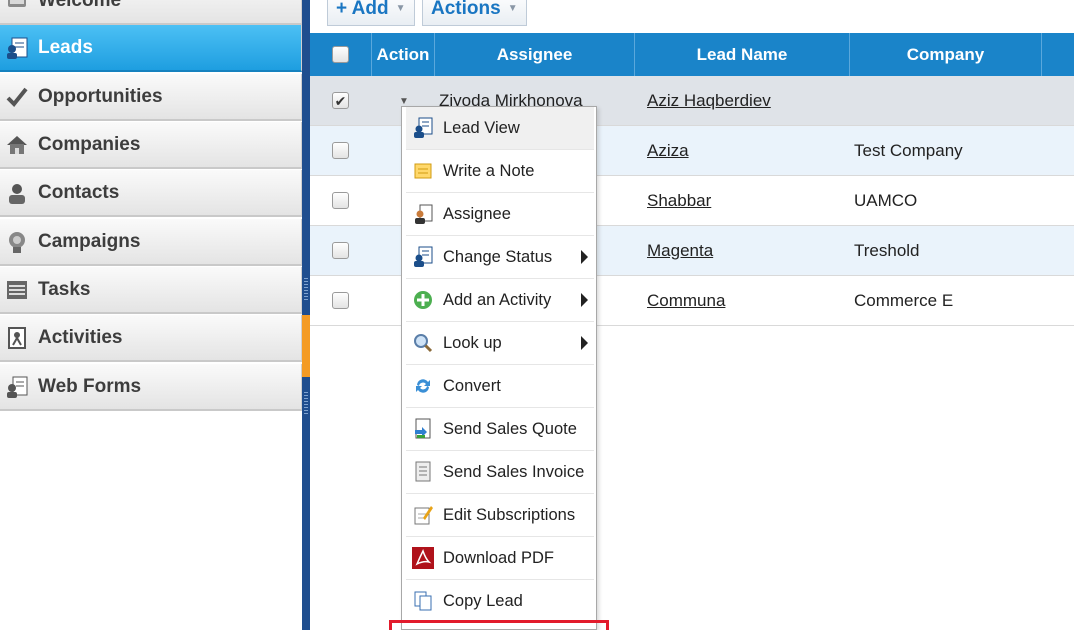  I want to click on sales-invoice-icon, so click(423, 472).